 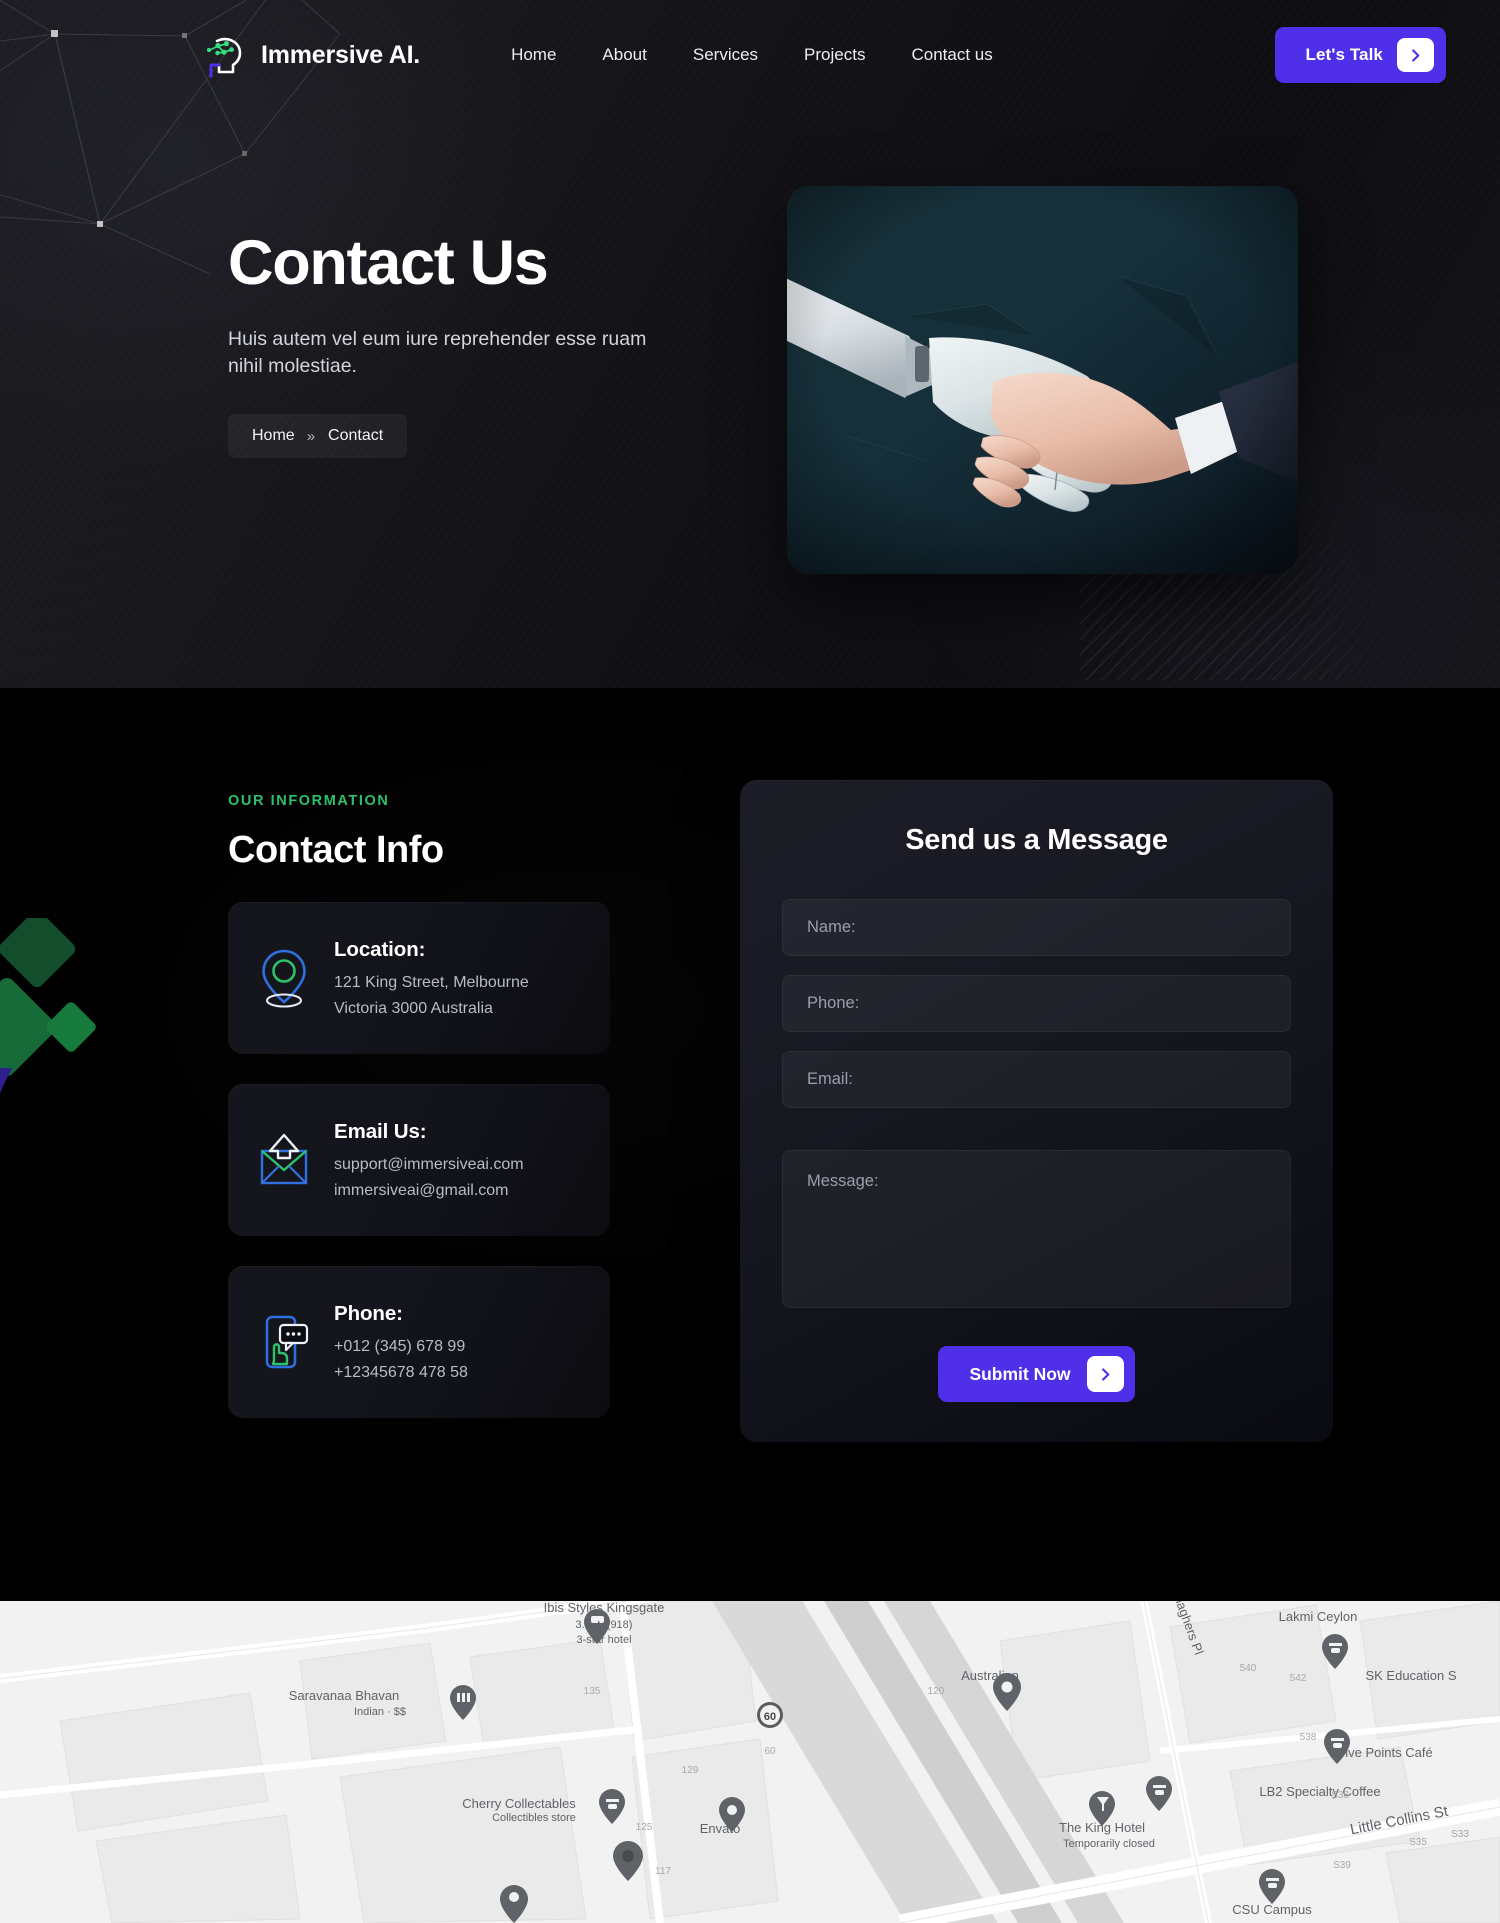 I want to click on name-input, so click(x=1036, y=927).